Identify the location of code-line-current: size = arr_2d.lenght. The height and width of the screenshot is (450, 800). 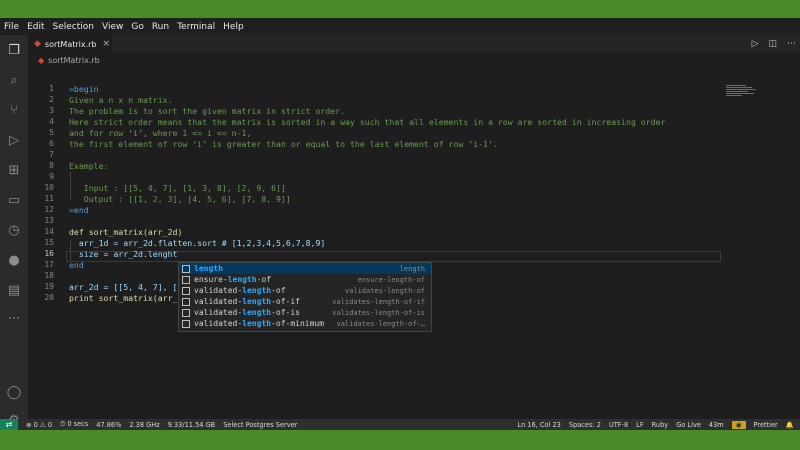
(123, 254).